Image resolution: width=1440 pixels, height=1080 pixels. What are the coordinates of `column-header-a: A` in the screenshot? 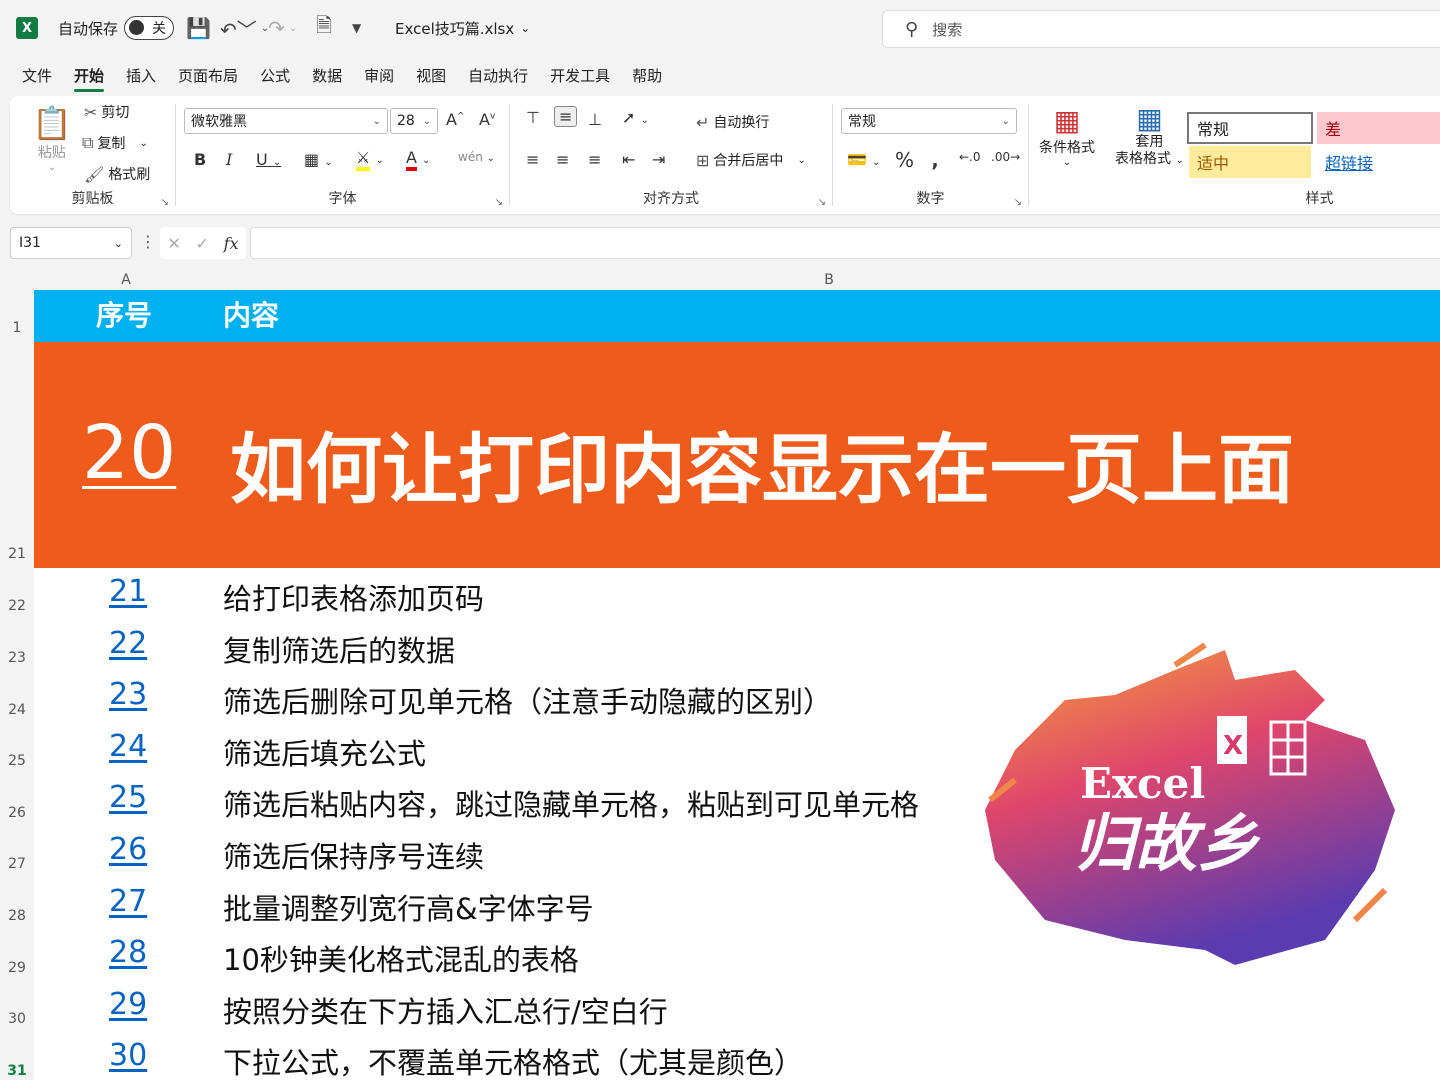 It's located at (126, 280).